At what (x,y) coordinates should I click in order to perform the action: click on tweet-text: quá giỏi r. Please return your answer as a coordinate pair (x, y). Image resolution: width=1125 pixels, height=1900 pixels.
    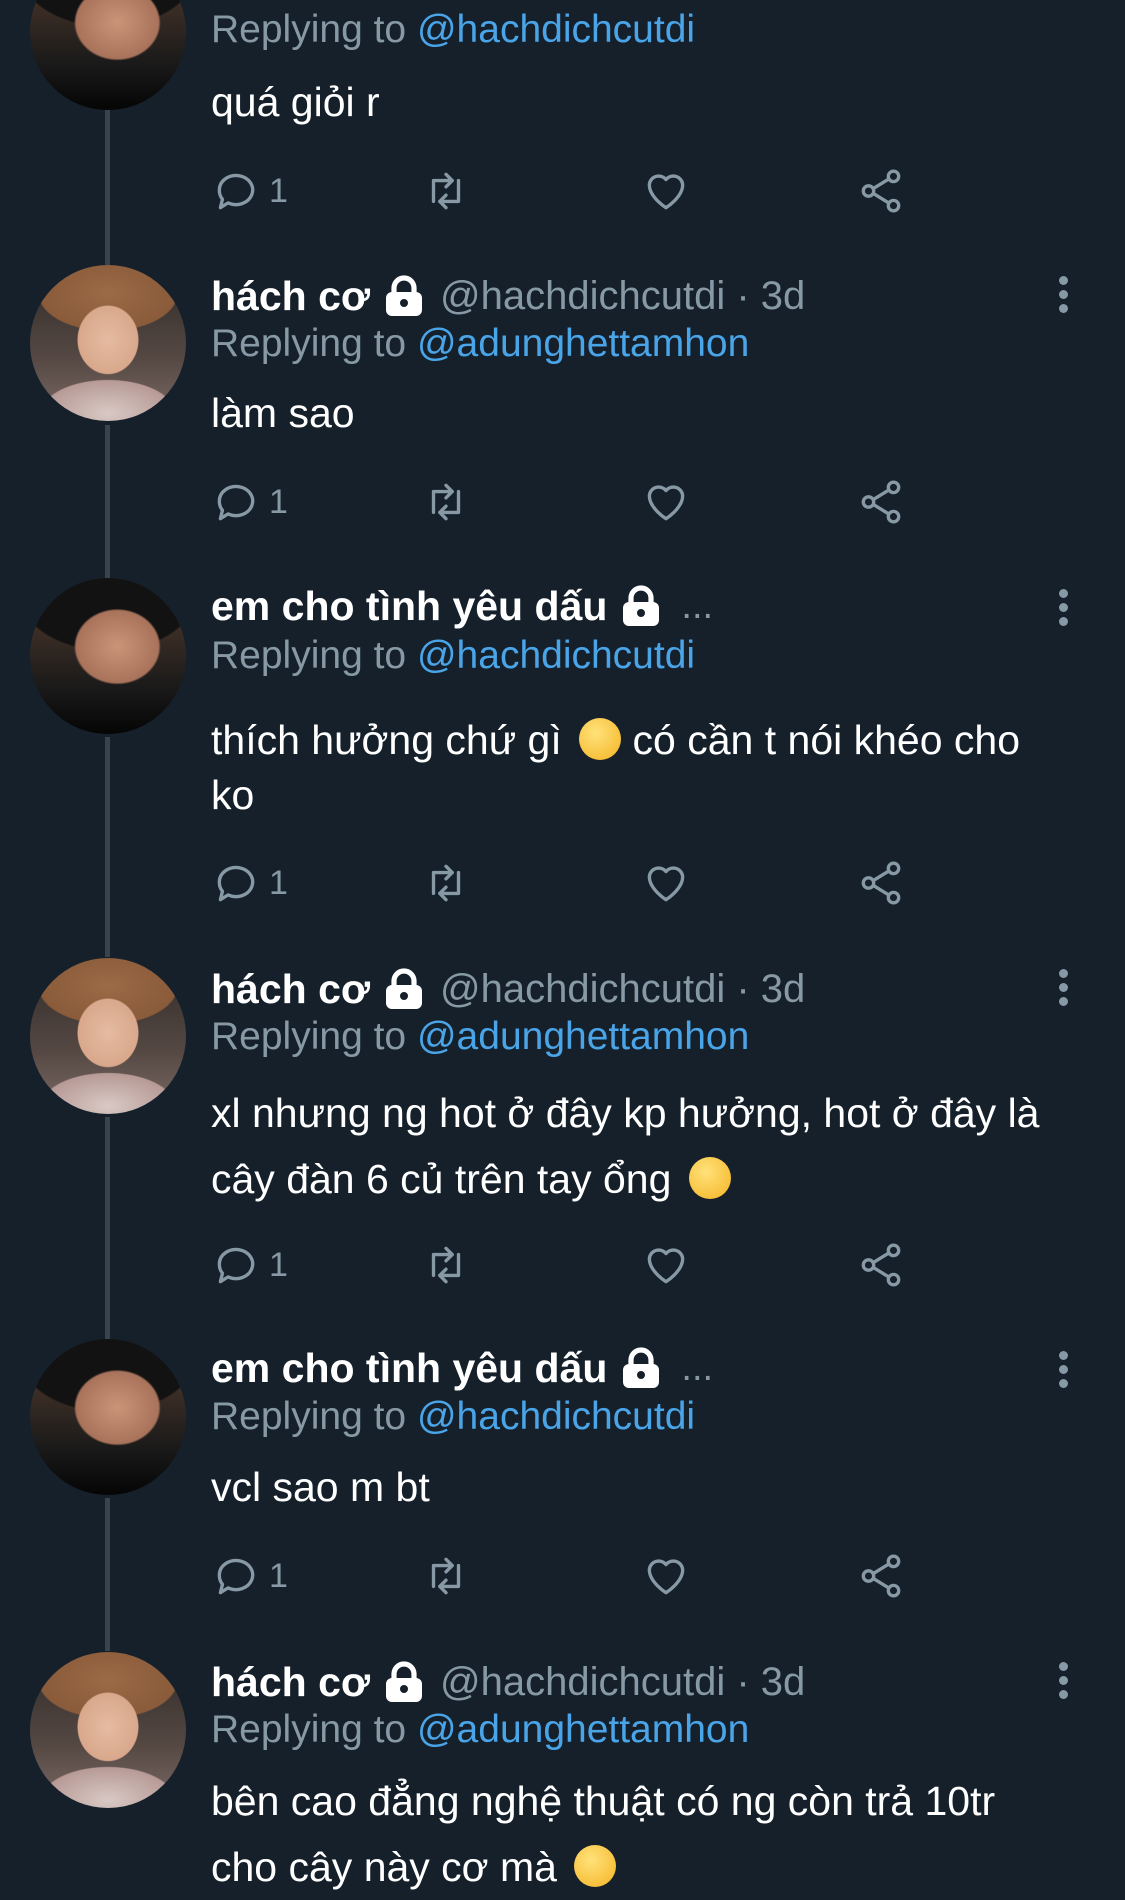
    Looking at the image, I should click on (295, 102).